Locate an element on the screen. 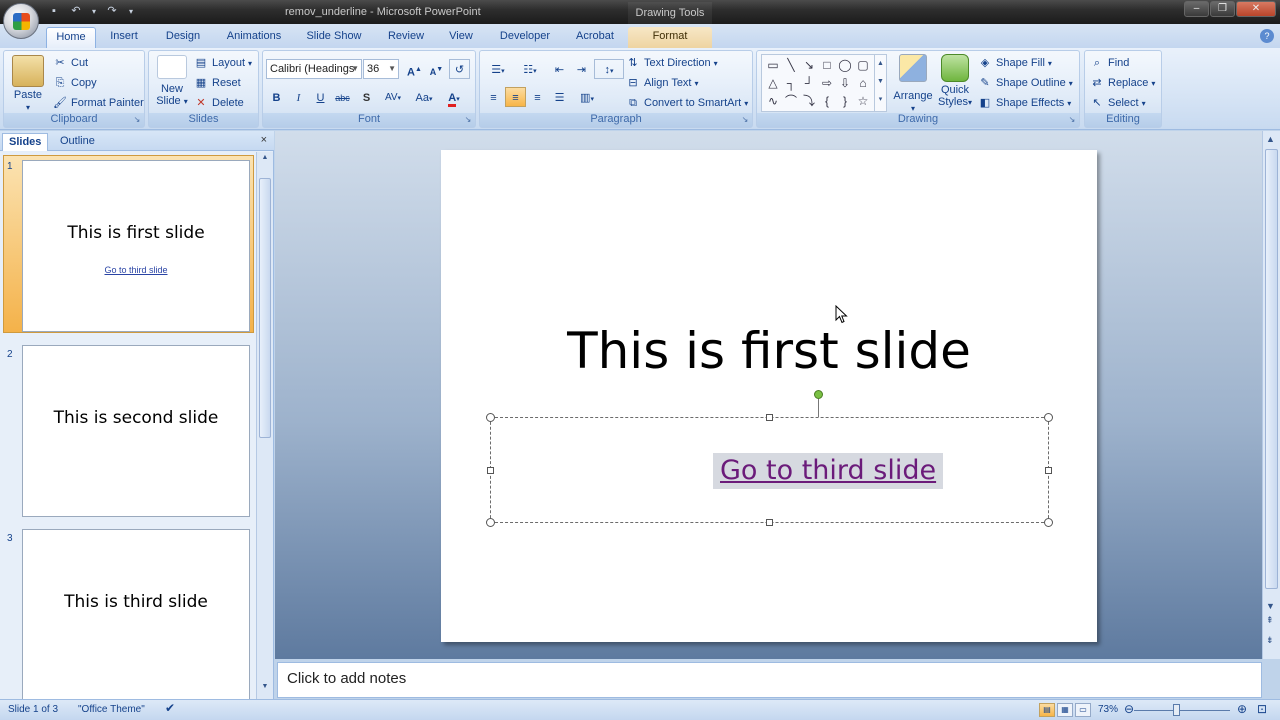 This screenshot has height=720, width=1280. font-launcher-icon: ↘ is located at coordinates (468, 120).